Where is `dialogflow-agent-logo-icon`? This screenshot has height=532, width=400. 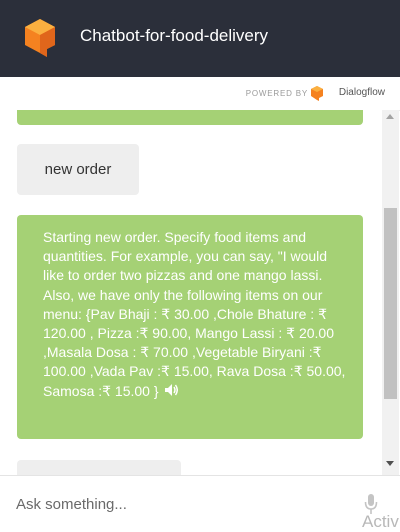
dialogflow-agent-logo-icon is located at coordinates (40, 38).